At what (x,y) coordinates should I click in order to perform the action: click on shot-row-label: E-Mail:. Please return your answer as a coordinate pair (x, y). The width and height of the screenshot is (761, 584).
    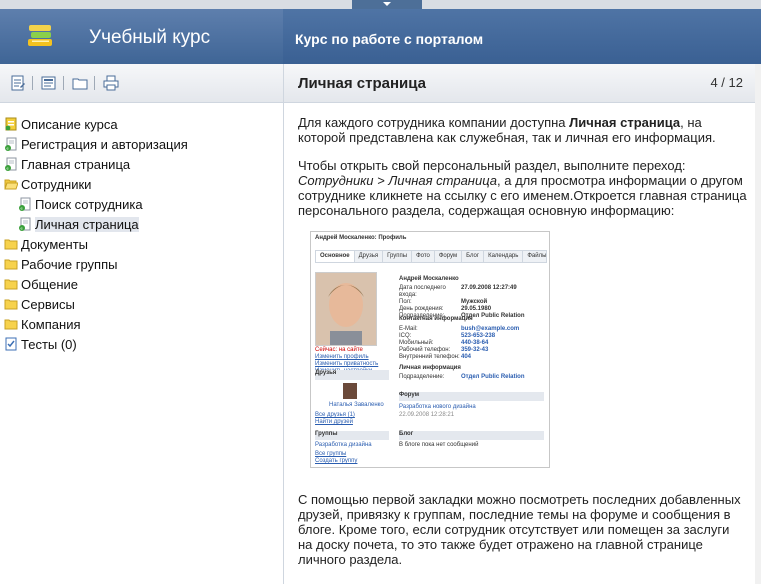
    Looking at the image, I should click on (408, 329).